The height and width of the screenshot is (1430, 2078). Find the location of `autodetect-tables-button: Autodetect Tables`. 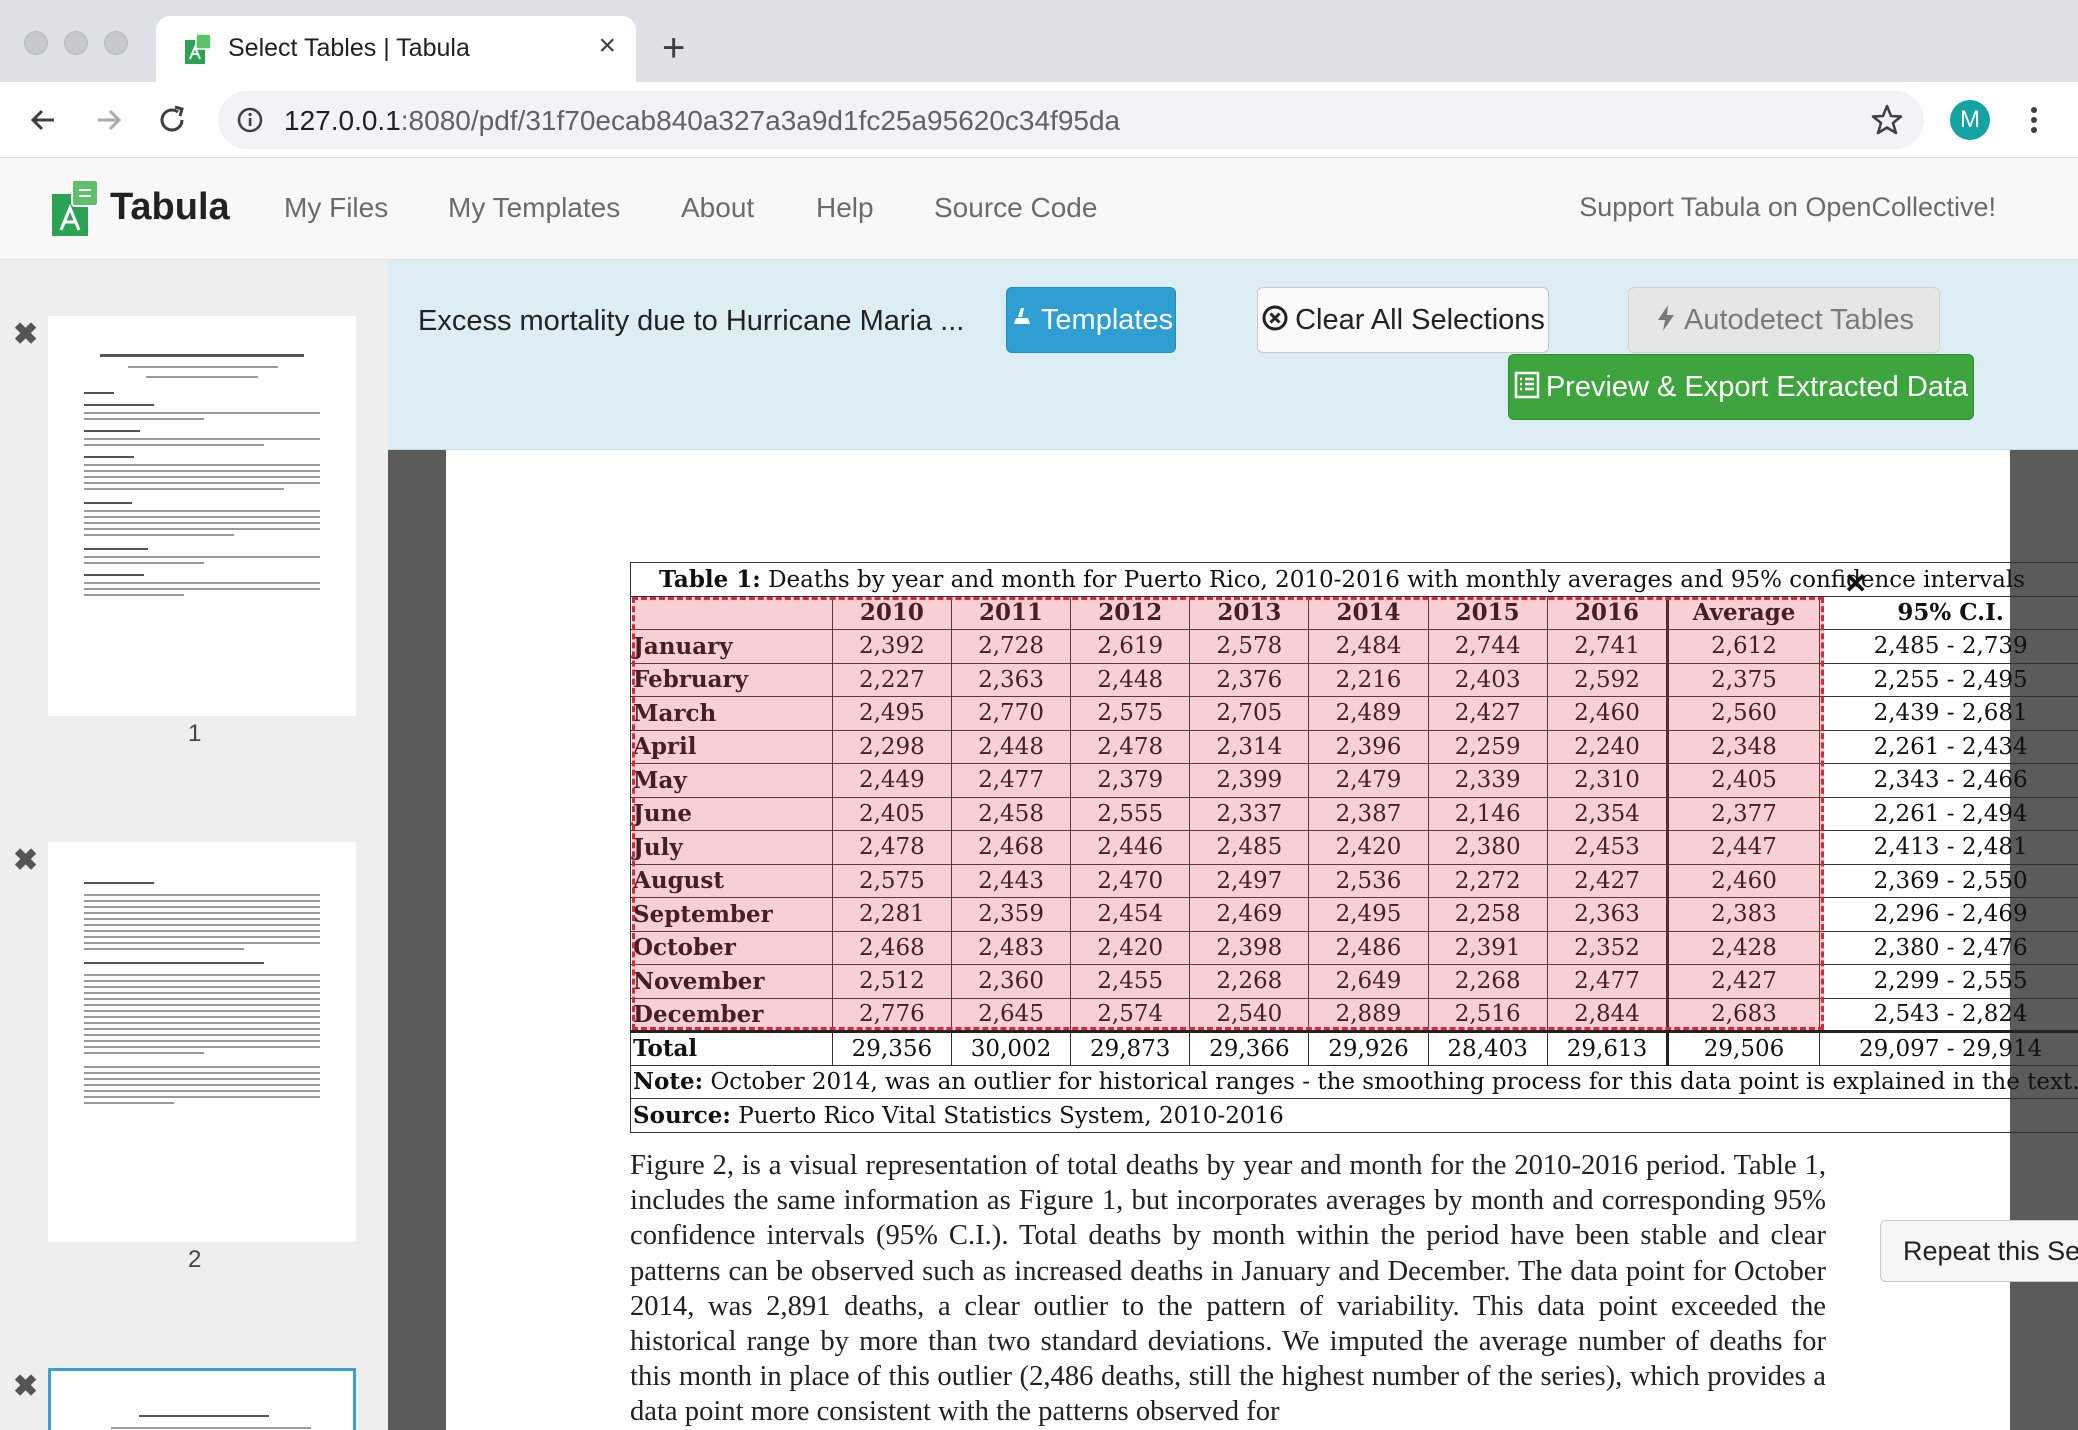

autodetect-tables-button: Autodetect Tables is located at coordinates (1784, 320).